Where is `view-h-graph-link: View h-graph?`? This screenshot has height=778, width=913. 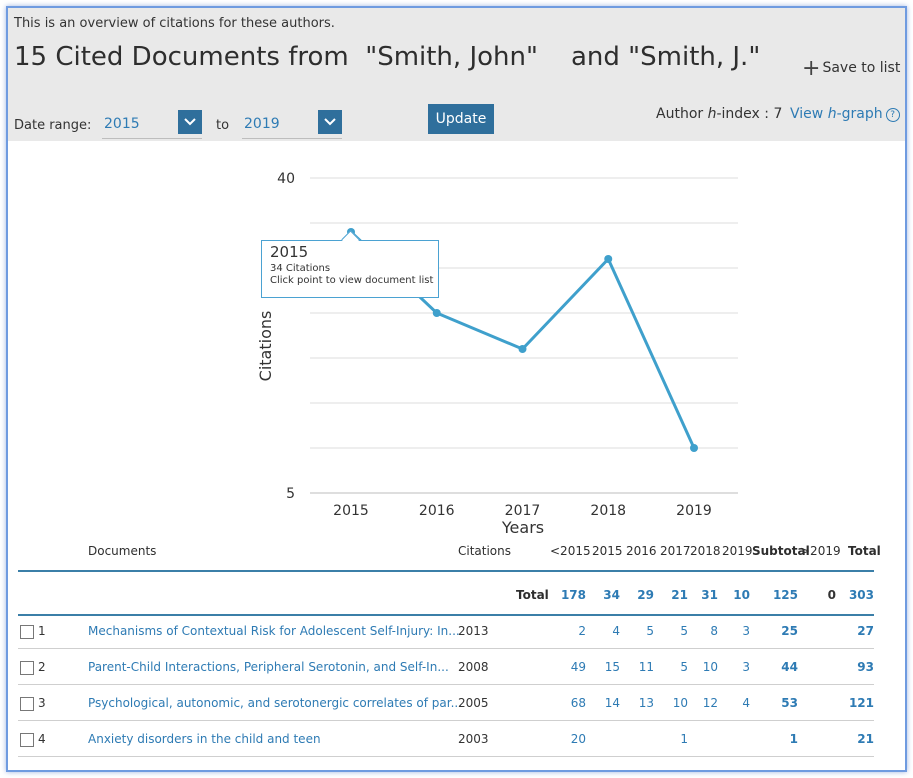
view-h-graph-link: View h-graph? is located at coordinates (845, 114).